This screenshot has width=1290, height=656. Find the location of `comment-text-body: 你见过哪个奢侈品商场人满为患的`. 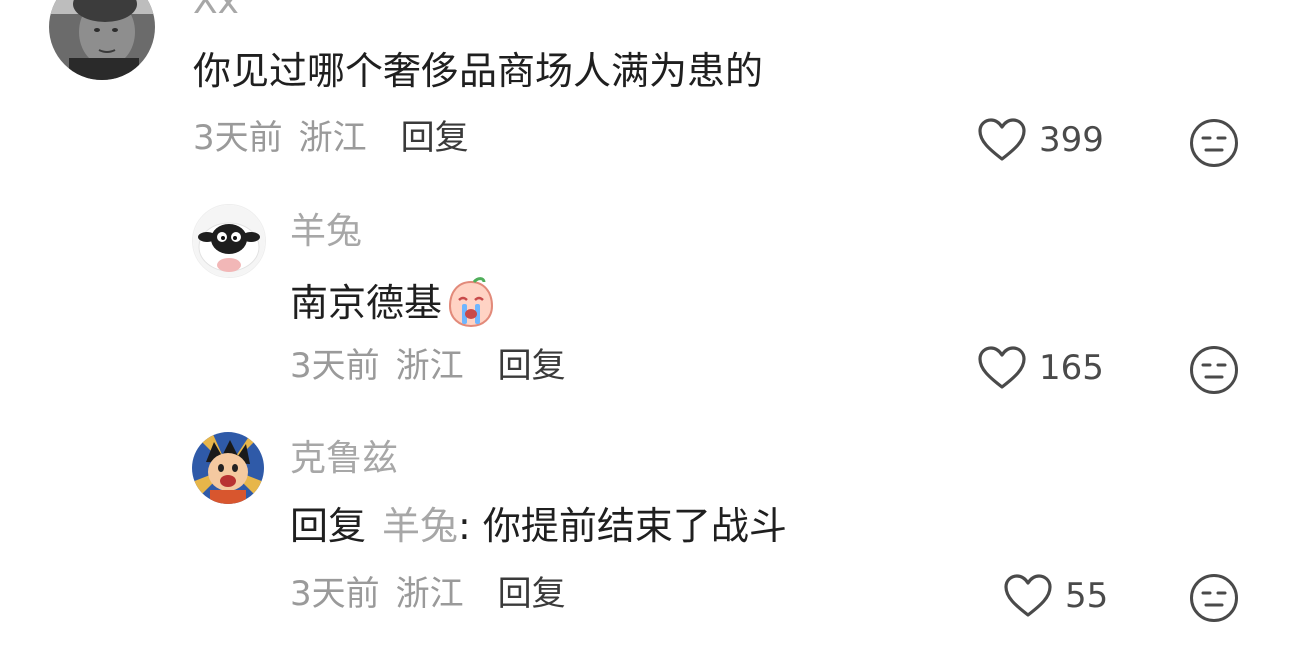

comment-text-body: 你见过哪个奢侈品商场人满为患的 is located at coordinates (478, 71).